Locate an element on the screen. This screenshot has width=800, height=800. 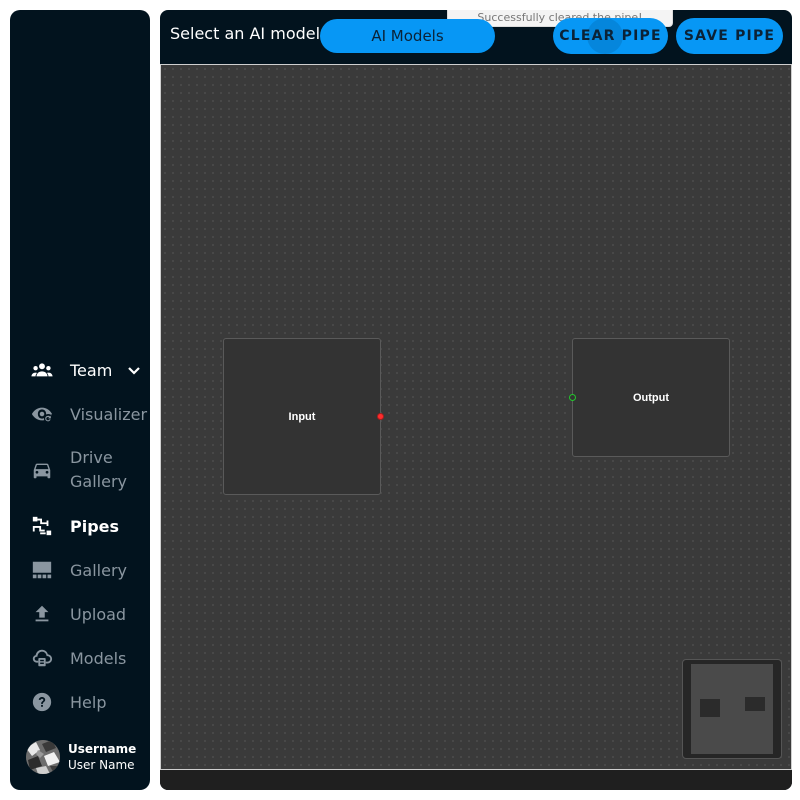
output-handle is located at coordinates (380, 416).